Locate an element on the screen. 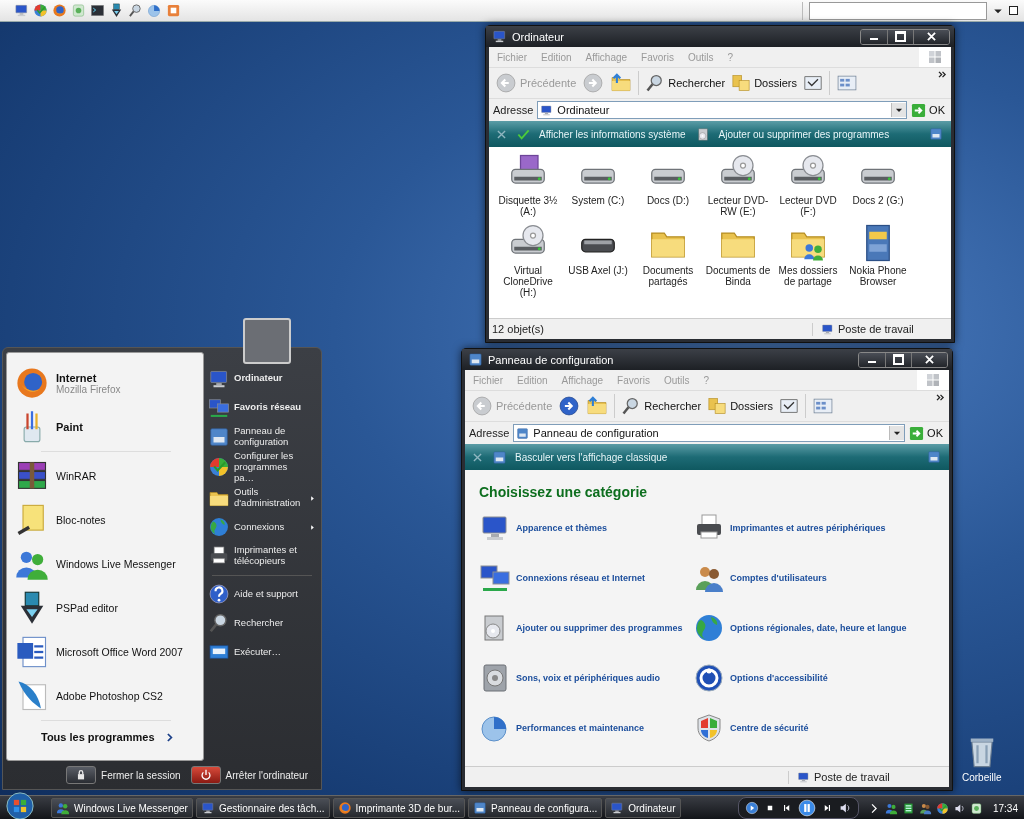 The image size is (1024, 819). drive-label: Nokia Phone Browser is located at coordinates (878, 276).